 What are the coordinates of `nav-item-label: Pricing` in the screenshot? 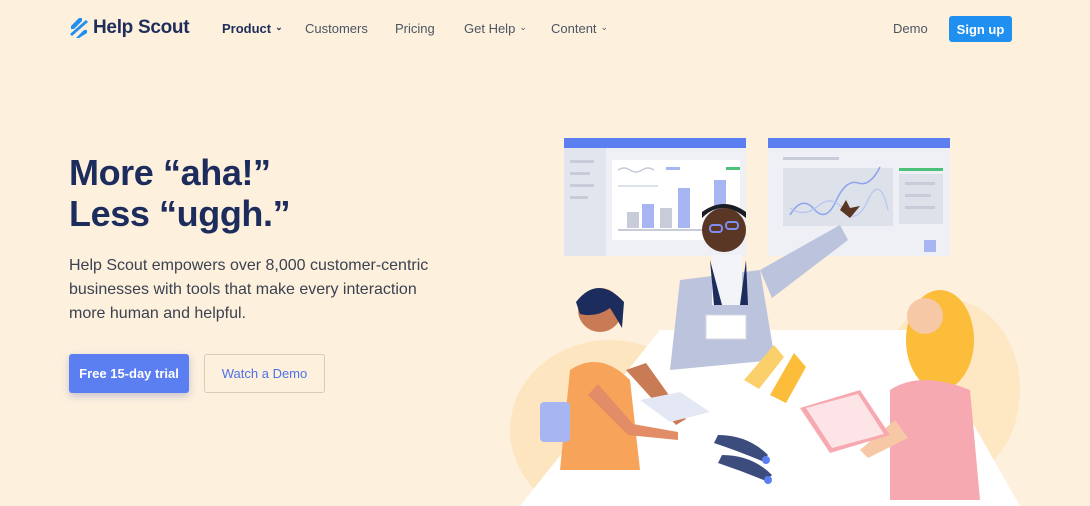 It's located at (415, 28).